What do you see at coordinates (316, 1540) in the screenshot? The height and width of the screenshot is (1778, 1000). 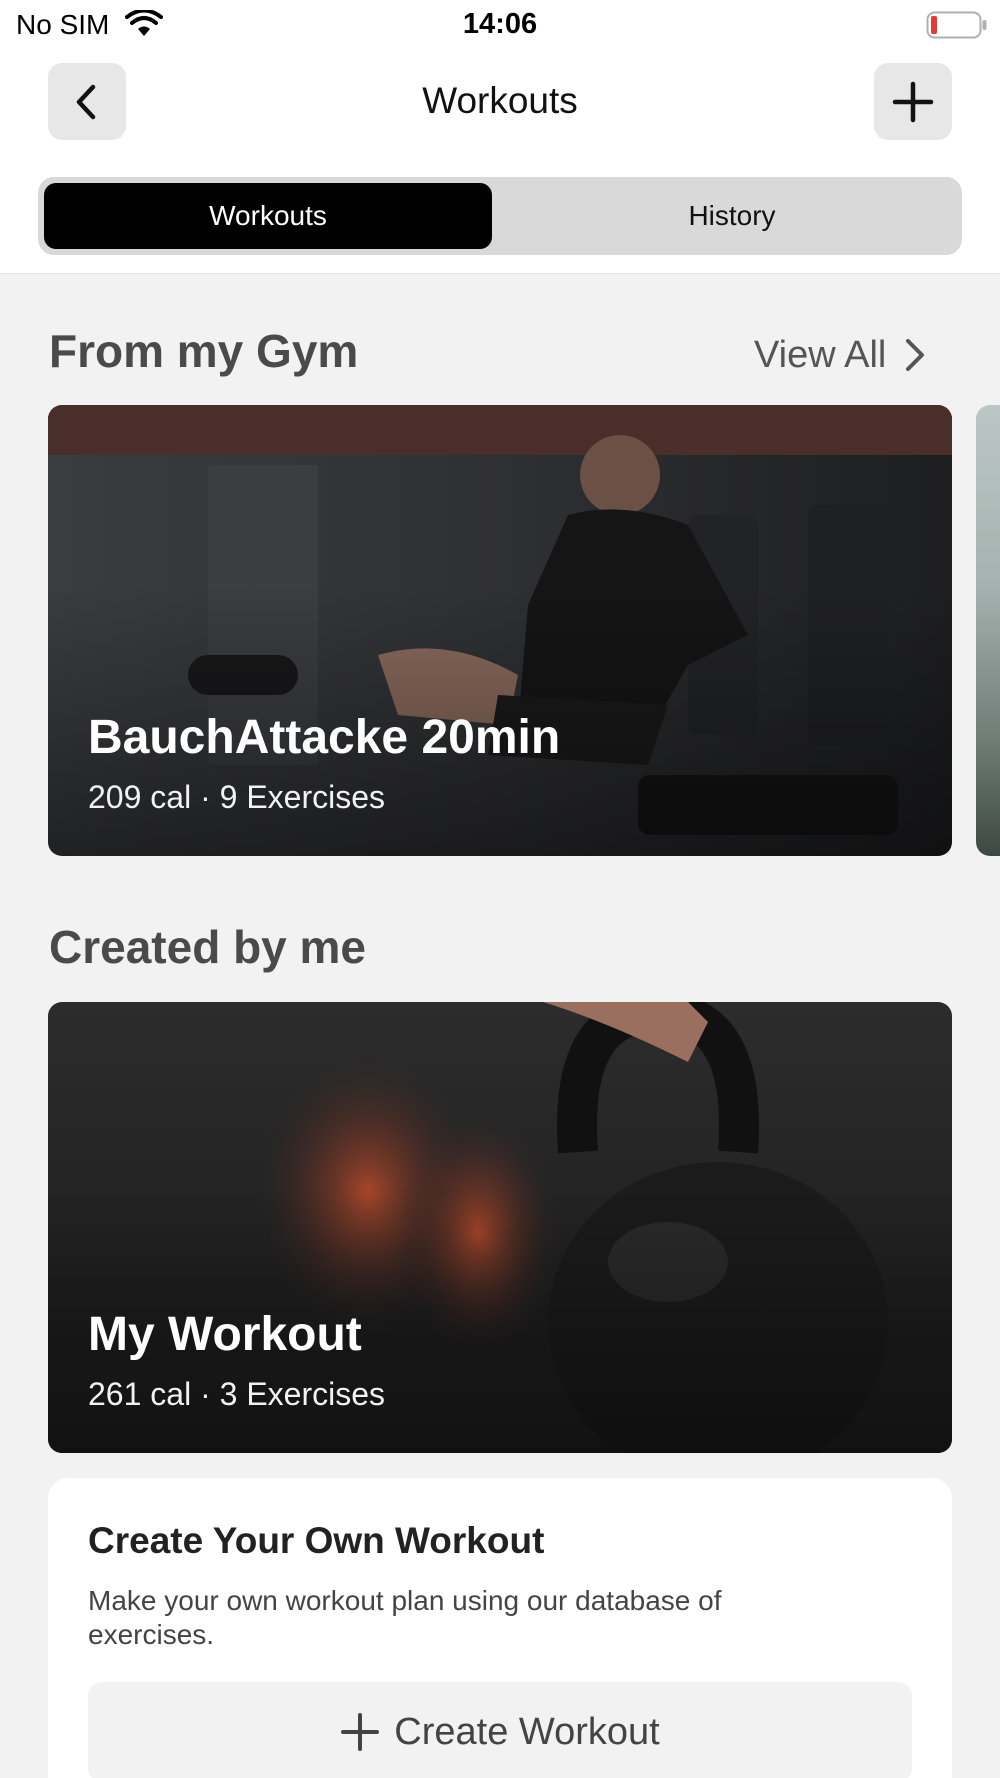 I see `create-panel-heading: Create Your Own Workout` at bounding box center [316, 1540].